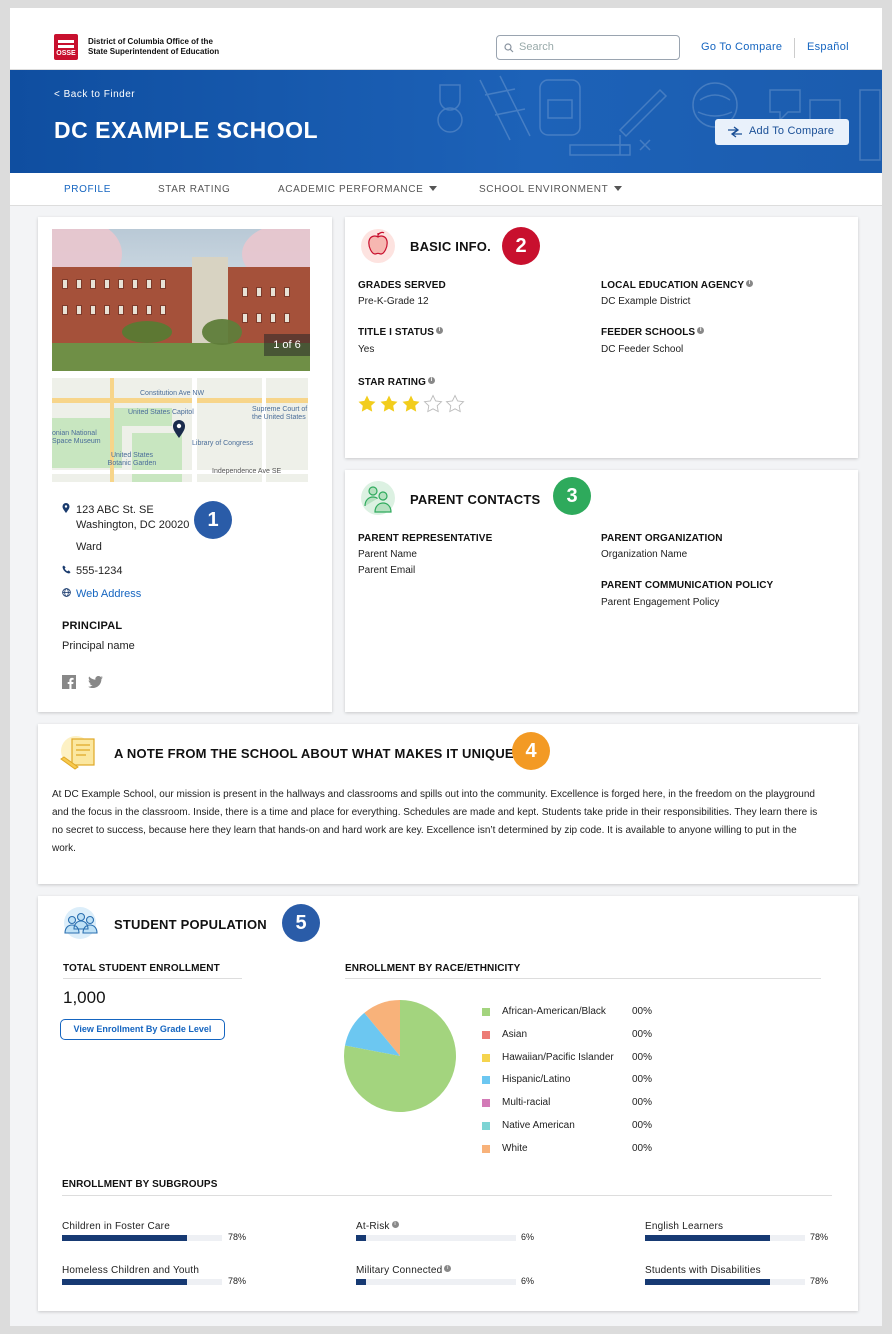 This screenshot has width=892, height=1334. What do you see at coordinates (794, 48) in the screenshot?
I see `header-divider` at bounding box center [794, 48].